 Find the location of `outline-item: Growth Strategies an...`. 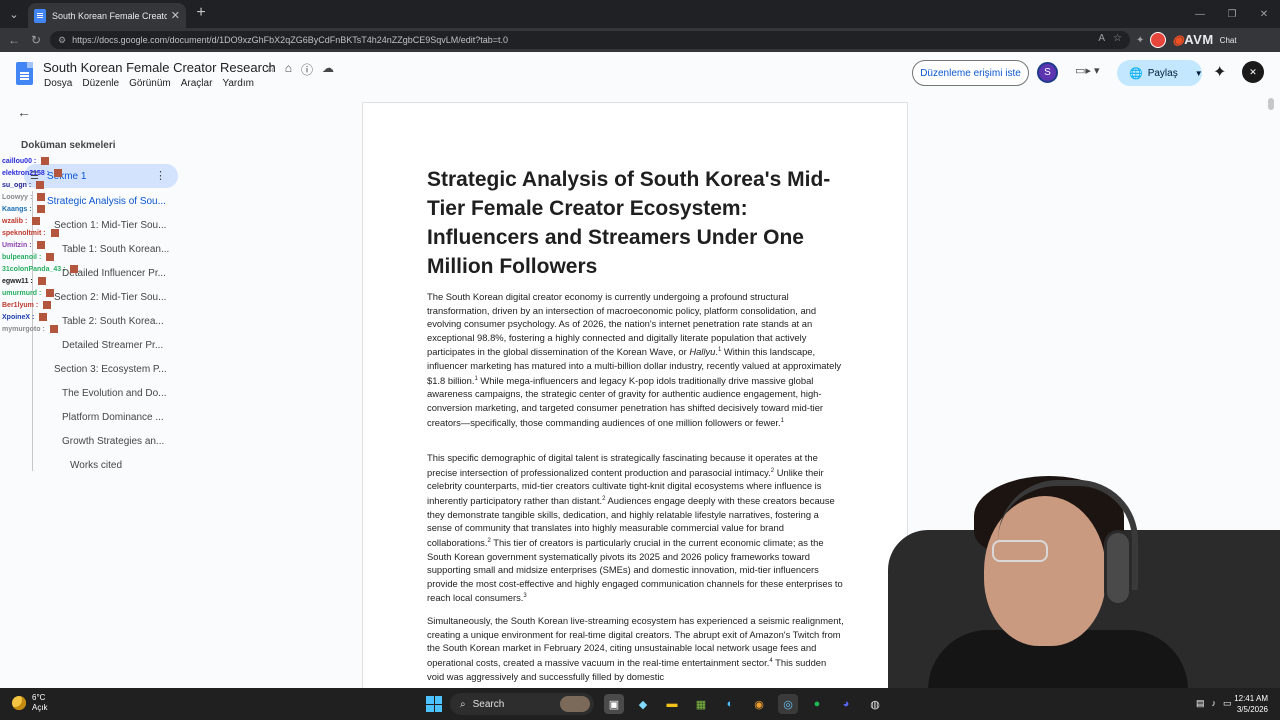

outline-item: Growth Strategies an... is located at coordinates (113, 441).